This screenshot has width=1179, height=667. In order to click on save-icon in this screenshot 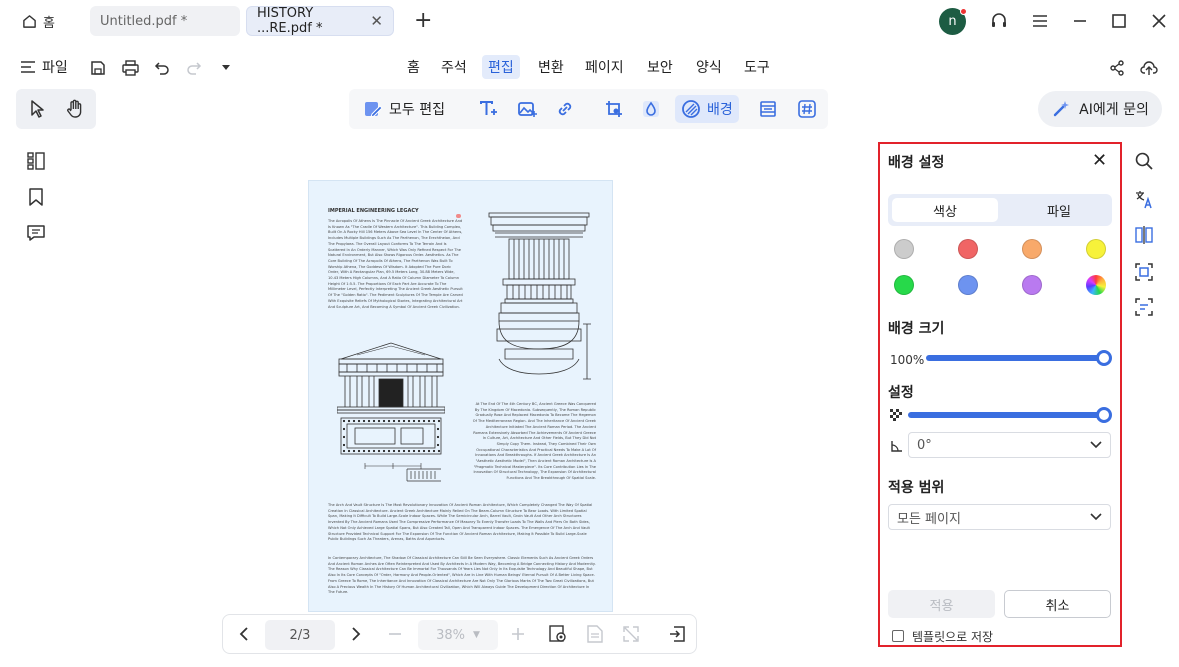, I will do `click(98, 68)`.